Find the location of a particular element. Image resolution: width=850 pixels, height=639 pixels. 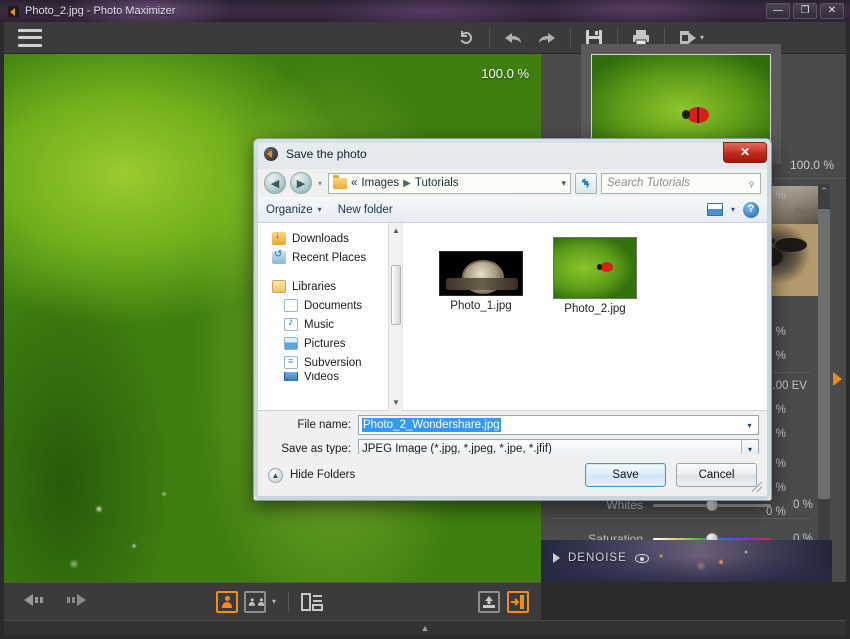

breadcrumb-tutorials: Tutorials is located at coordinates (437, 183).